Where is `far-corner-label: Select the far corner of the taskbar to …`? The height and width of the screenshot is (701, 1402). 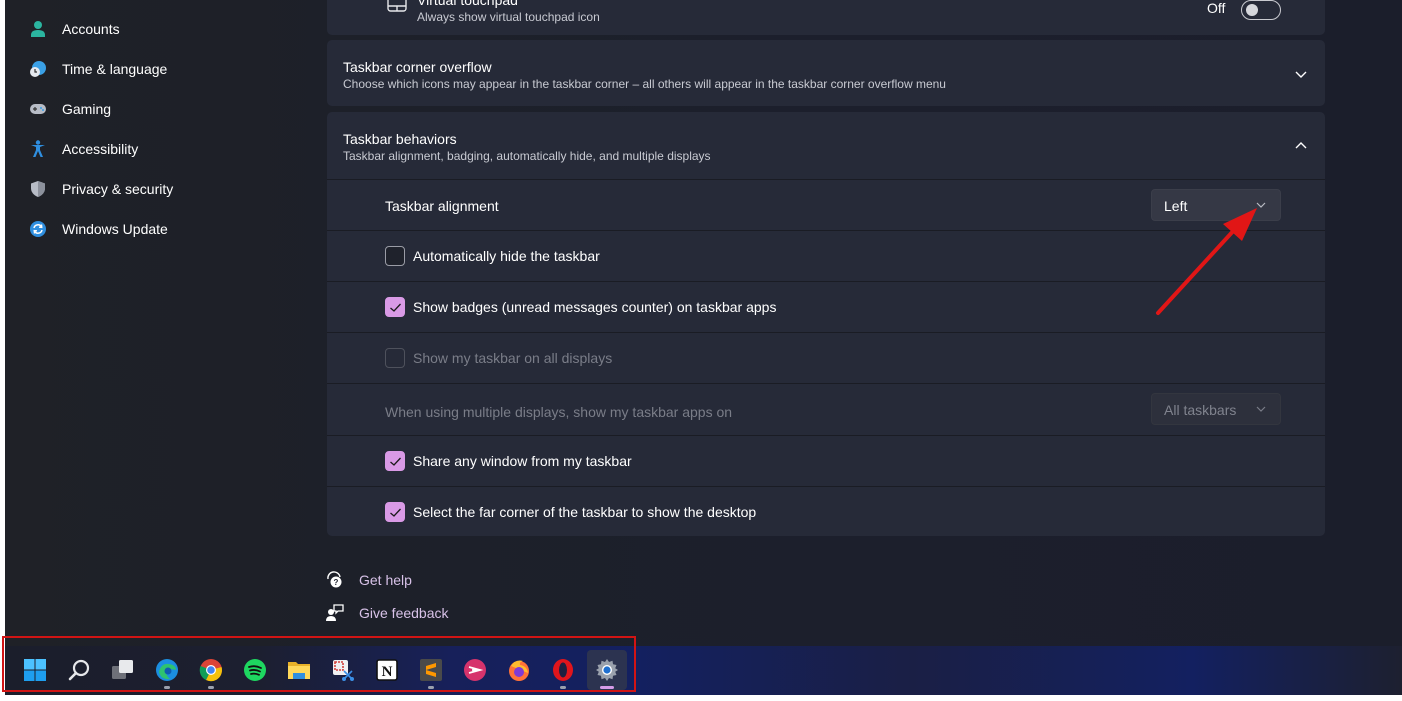 far-corner-label: Select the far corner of the taskbar to … is located at coordinates (585, 512).